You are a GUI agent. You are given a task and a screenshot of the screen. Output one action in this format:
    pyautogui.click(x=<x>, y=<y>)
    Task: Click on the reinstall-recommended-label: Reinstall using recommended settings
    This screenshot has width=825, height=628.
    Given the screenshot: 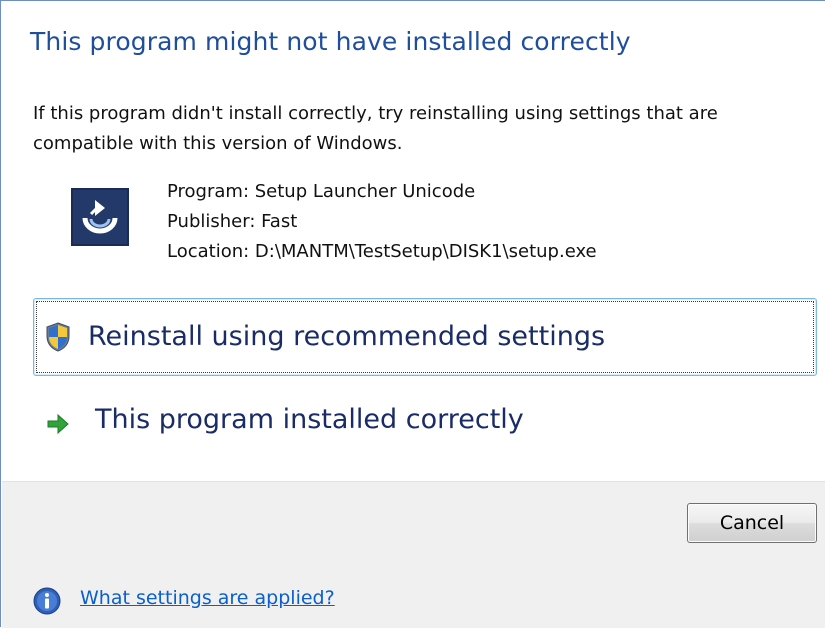 What is the action you would take?
    pyautogui.click(x=347, y=336)
    